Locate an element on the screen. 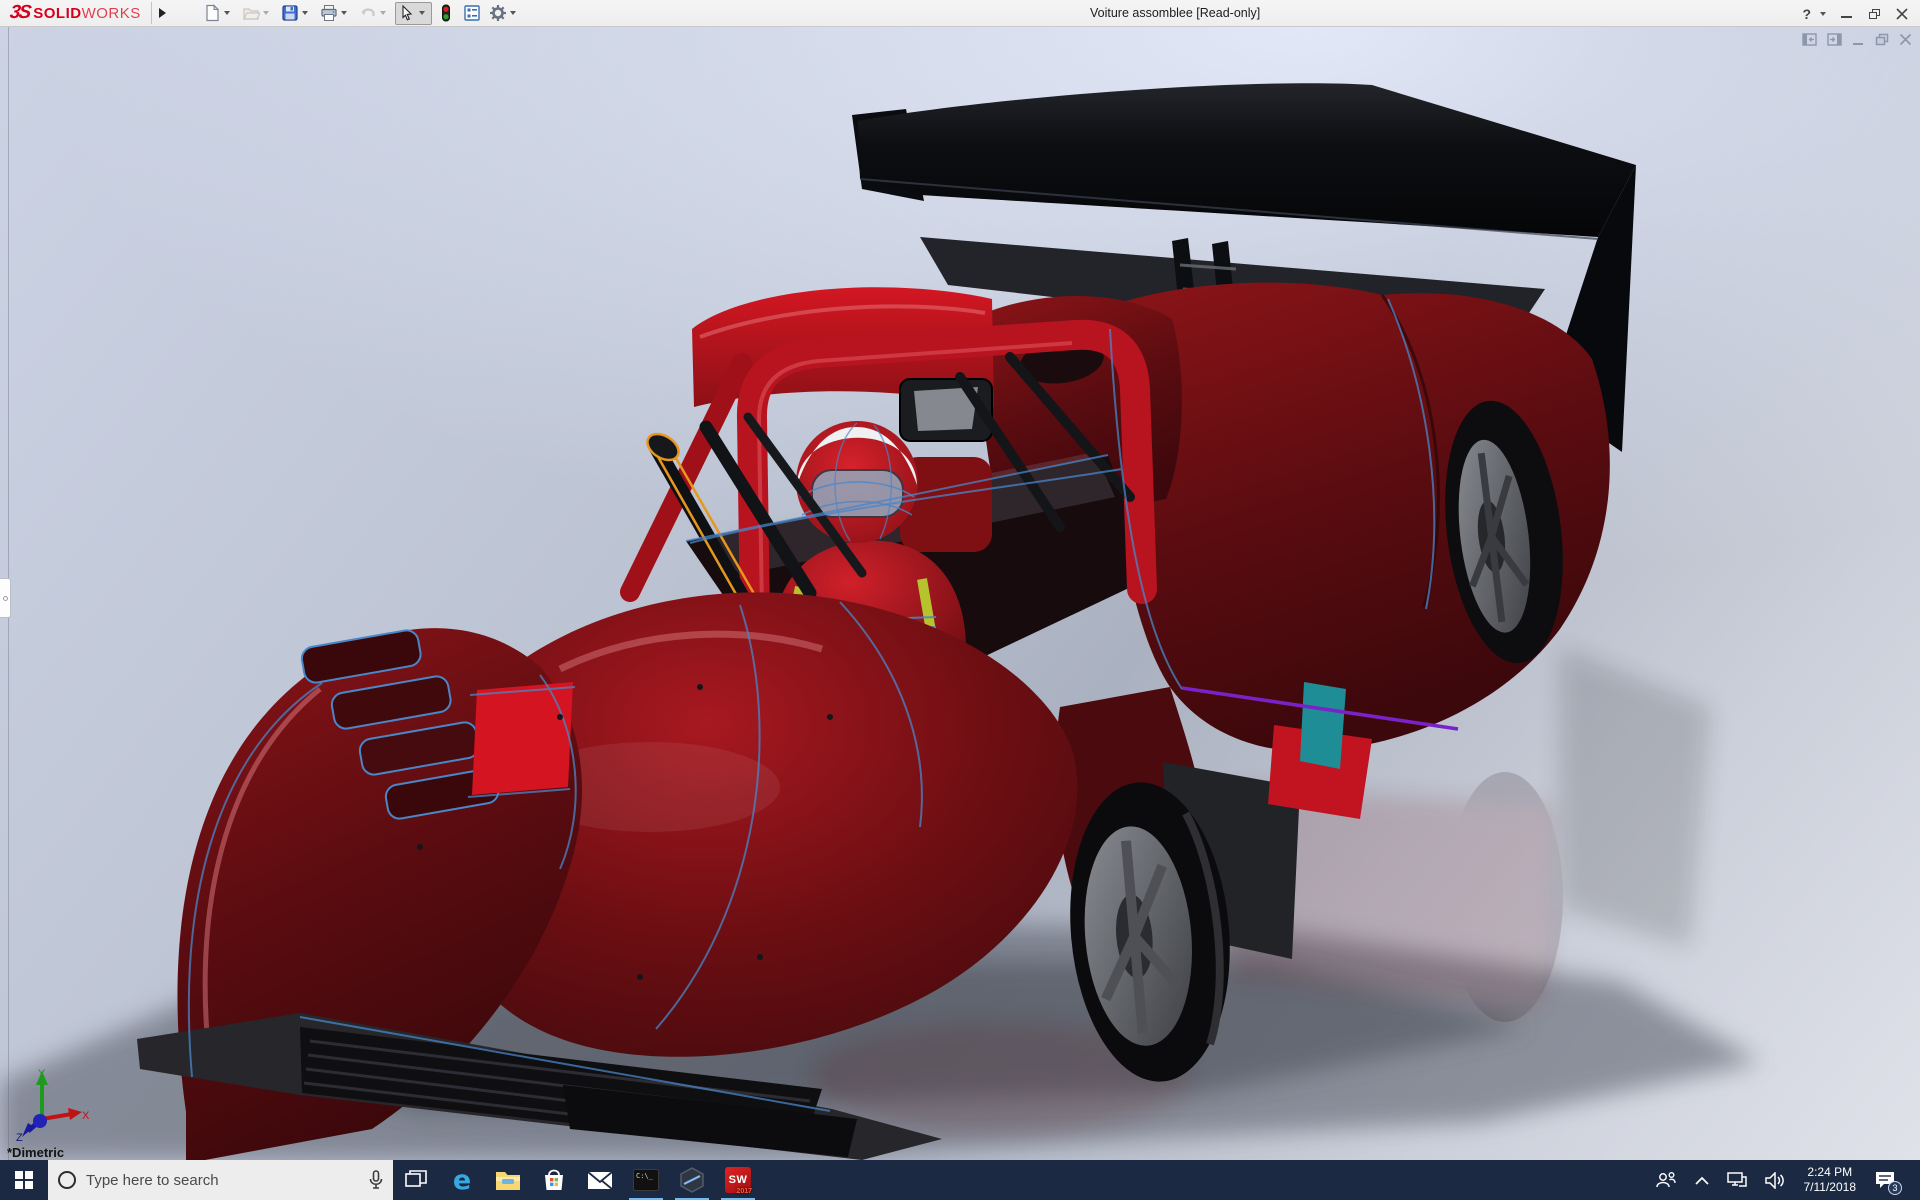 This screenshot has width=1920, height=1200. menu-flyout-button is located at coordinates (163, 13).